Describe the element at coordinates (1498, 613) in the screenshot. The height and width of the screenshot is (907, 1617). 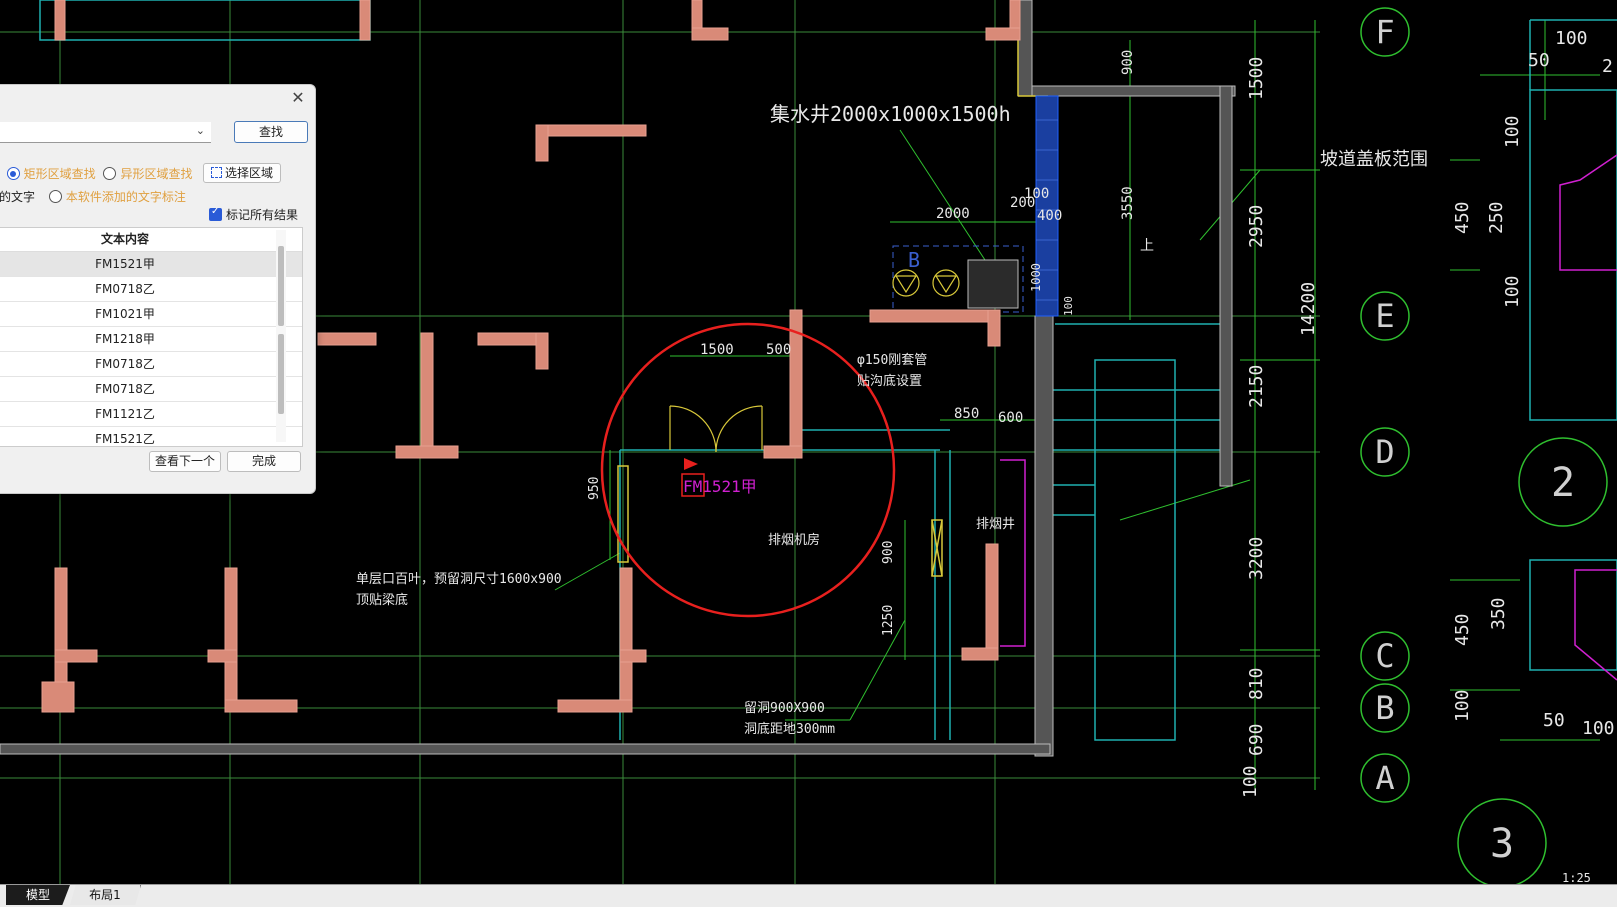
I see `dim-text: 350` at that location.